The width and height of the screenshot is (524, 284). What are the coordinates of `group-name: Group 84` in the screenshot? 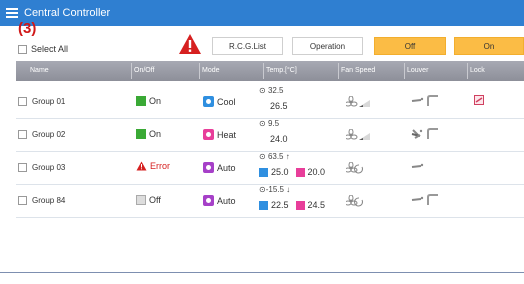 It's located at (49, 200).